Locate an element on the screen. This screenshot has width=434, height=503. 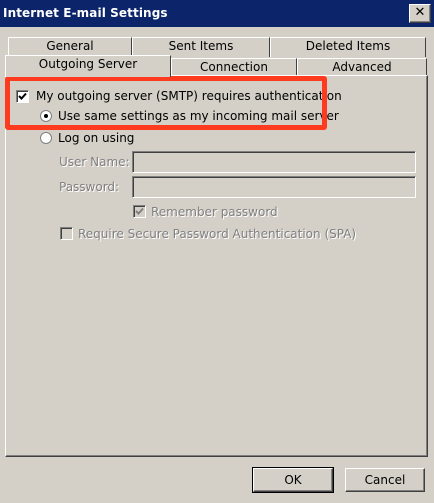
tab-outgoing-server: Outgoing Server is located at coordinates (88, 66).